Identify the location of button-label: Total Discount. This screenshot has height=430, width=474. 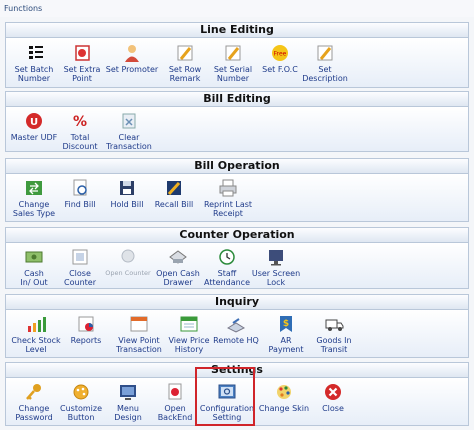
(80, 142).